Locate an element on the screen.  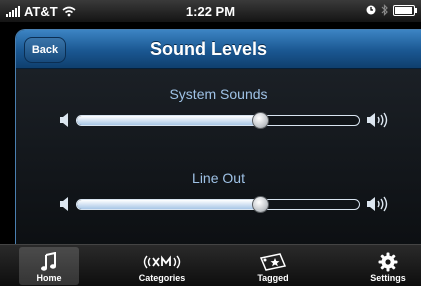
tab-categories: Categories is located at coordinates (162, 266).